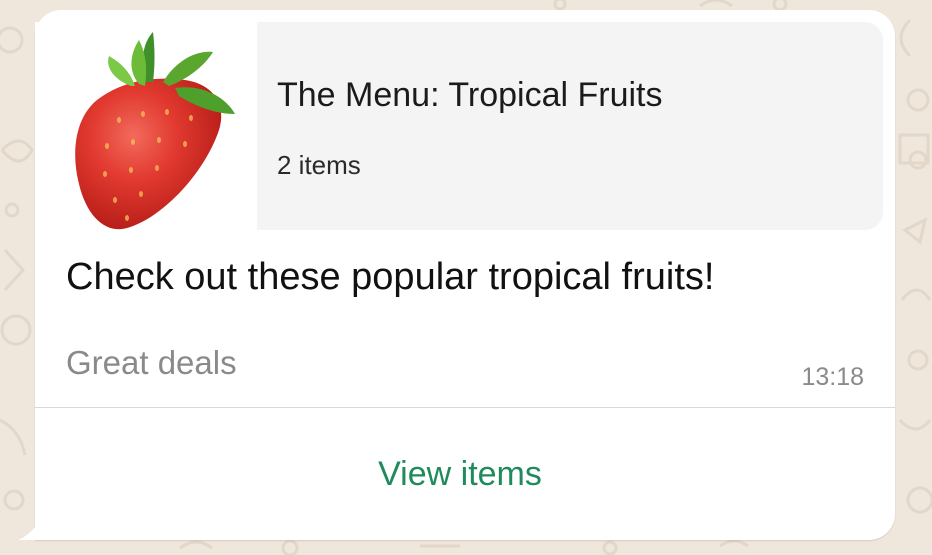 Image resolution: width=932 pixels, height=555 pixels. What do you see at coordinates (155, 131) in the screenshot?
I see `strawberry-icon` at bounding box center [155, 131].